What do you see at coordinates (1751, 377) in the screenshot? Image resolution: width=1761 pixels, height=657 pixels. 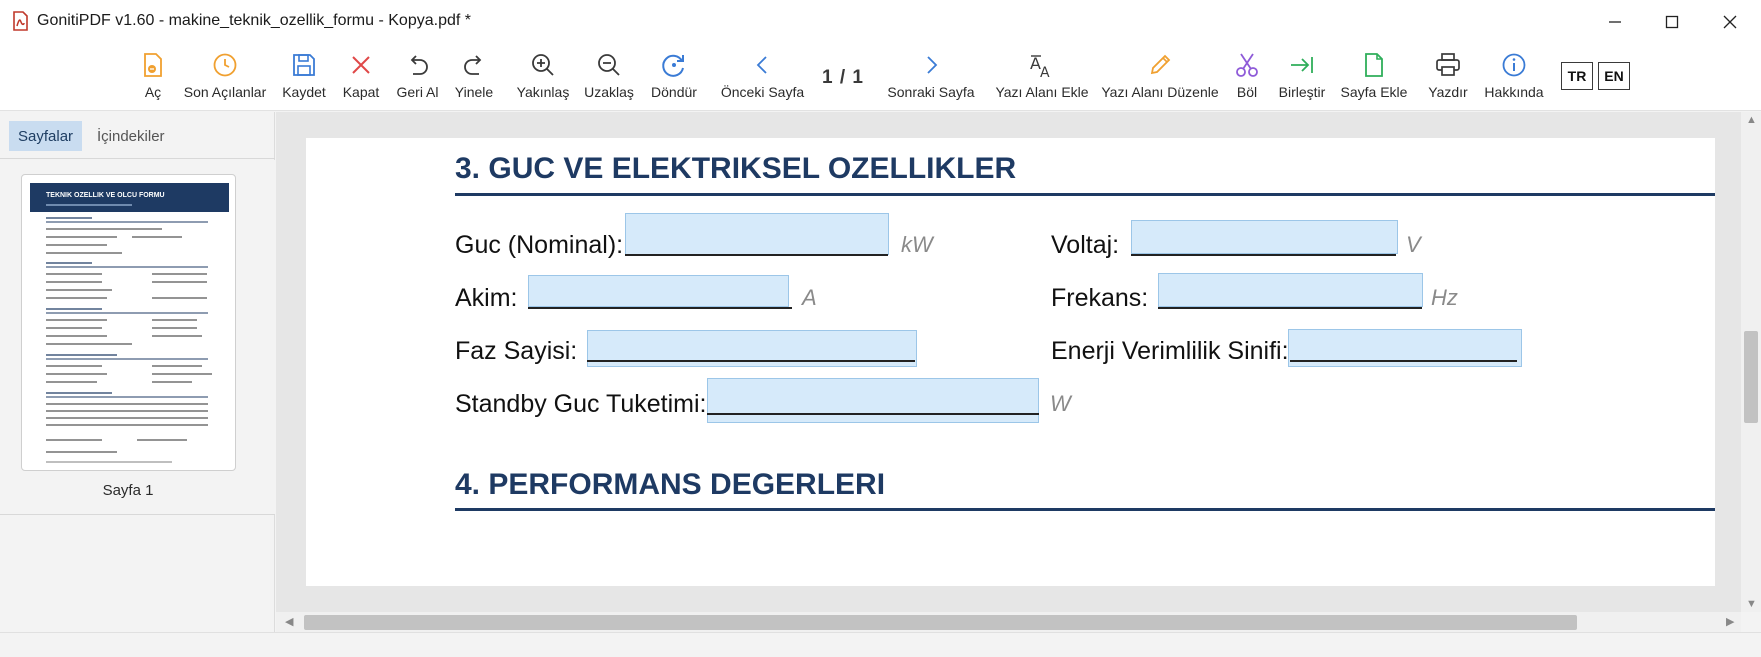 I see `vertical-scroll-thumb` at bounding box center [1751, 377].